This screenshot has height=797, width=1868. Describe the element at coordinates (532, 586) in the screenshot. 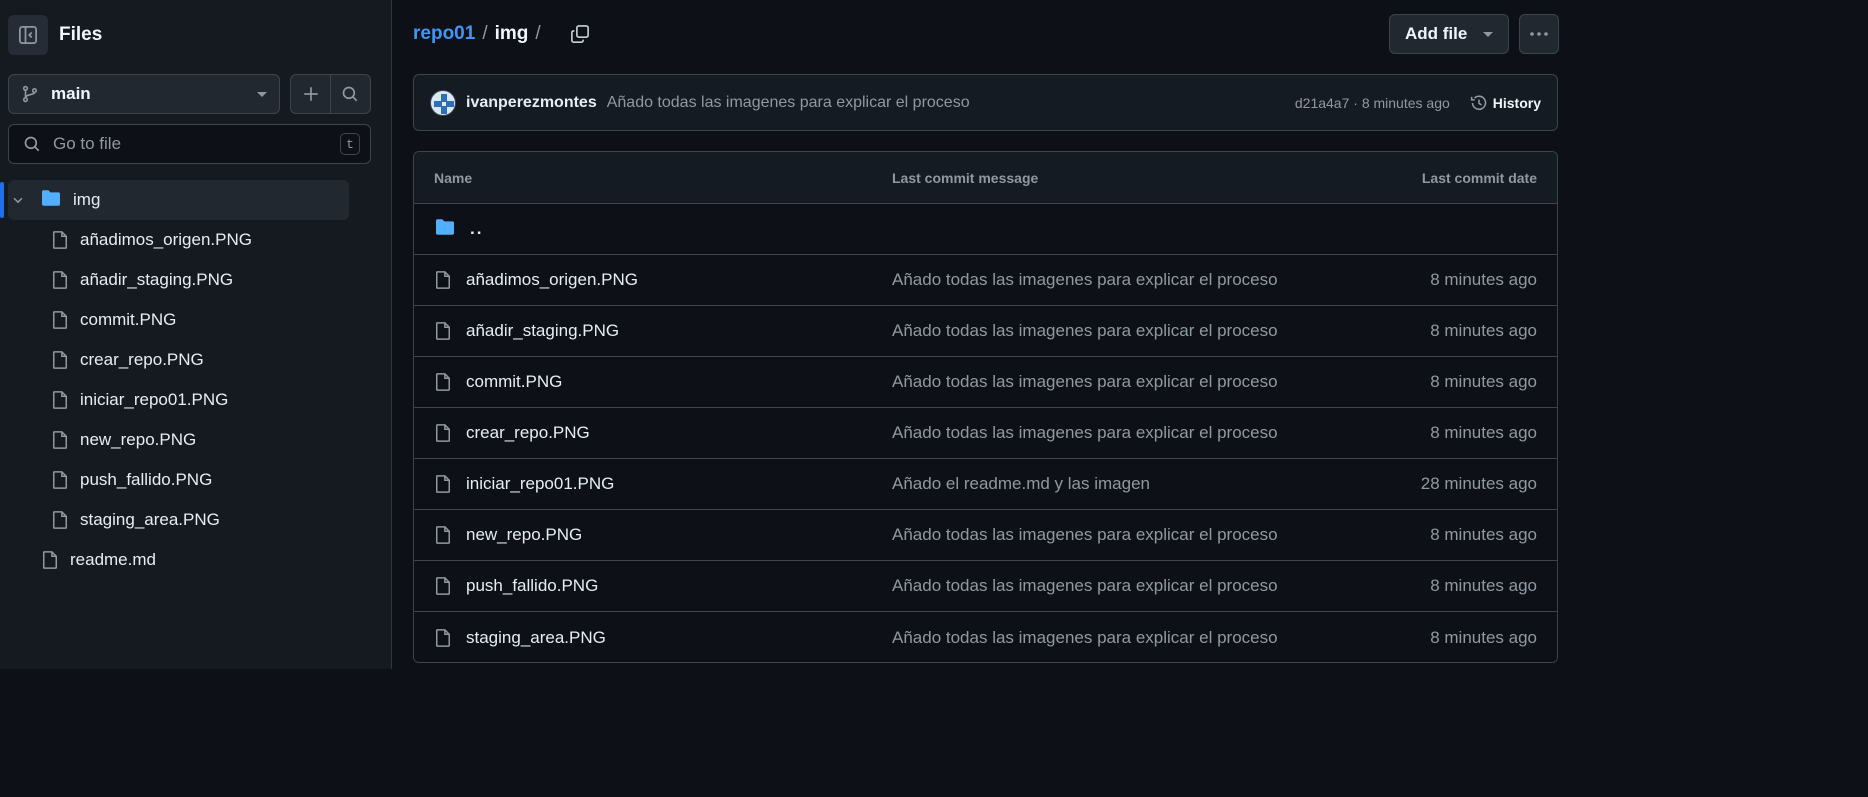

I see `file-name-link: push_fallido.PNG` at that location.